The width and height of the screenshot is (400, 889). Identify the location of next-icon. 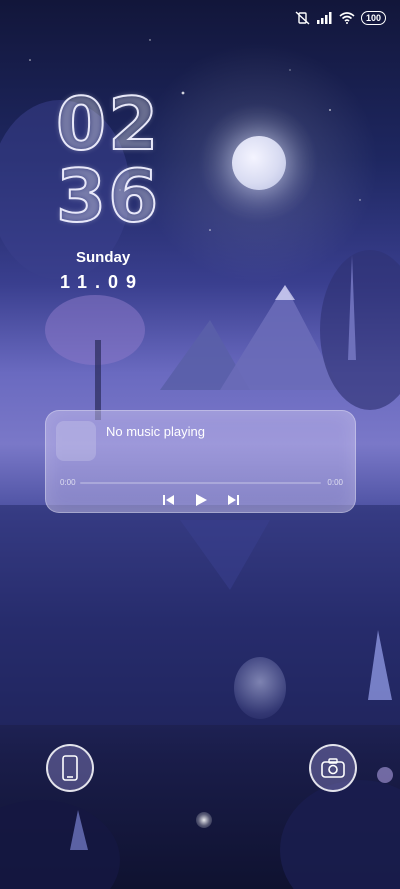
(233, 500).